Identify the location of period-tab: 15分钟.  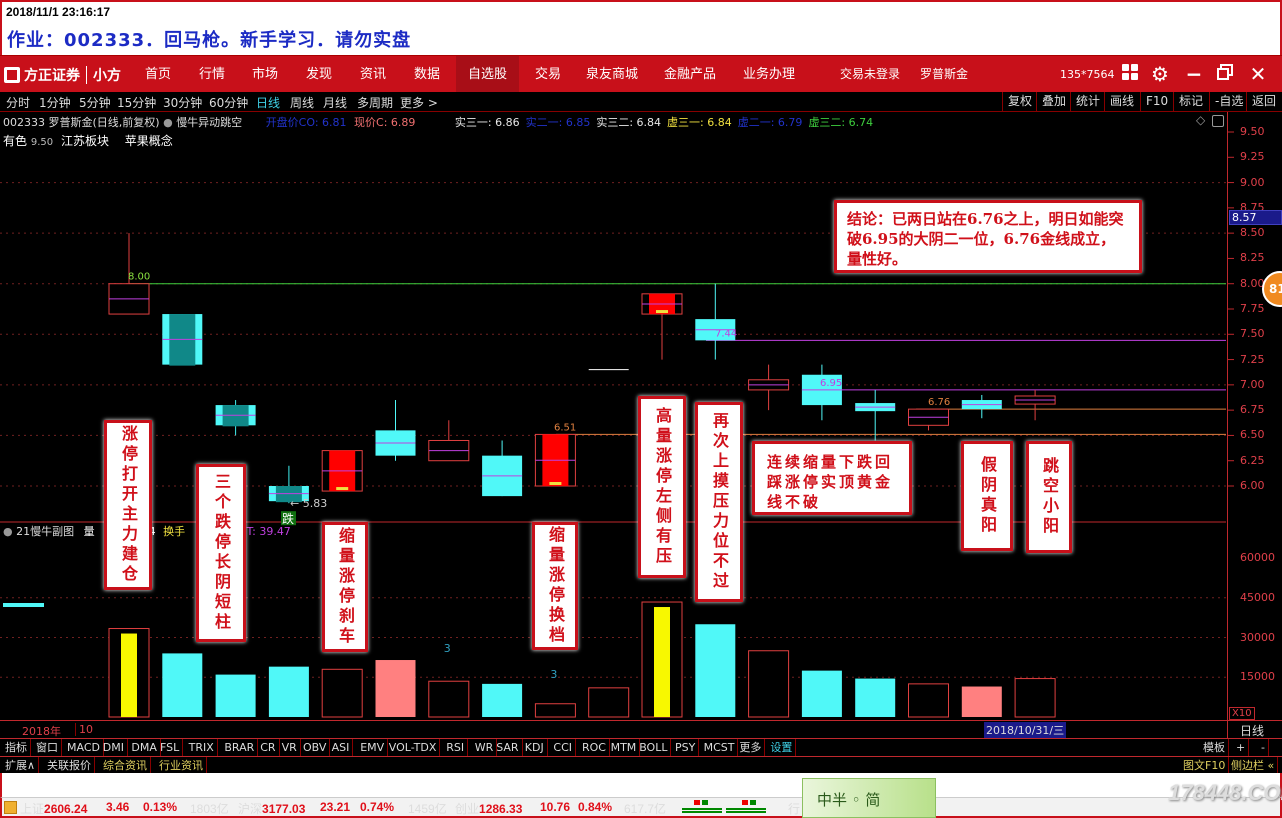
(136, 102).